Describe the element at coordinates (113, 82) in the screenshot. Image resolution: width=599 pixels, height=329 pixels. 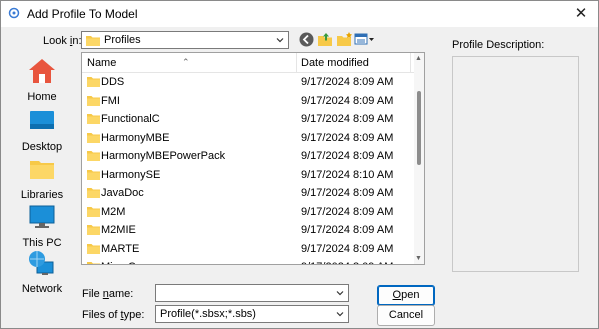
I see `file-name: DDS` at that location.